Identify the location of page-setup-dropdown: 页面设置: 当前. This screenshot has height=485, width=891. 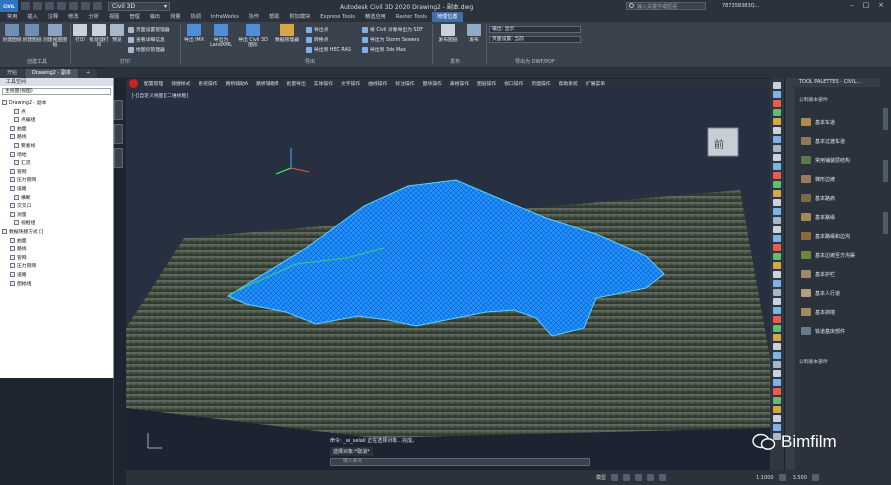
(535, 39).